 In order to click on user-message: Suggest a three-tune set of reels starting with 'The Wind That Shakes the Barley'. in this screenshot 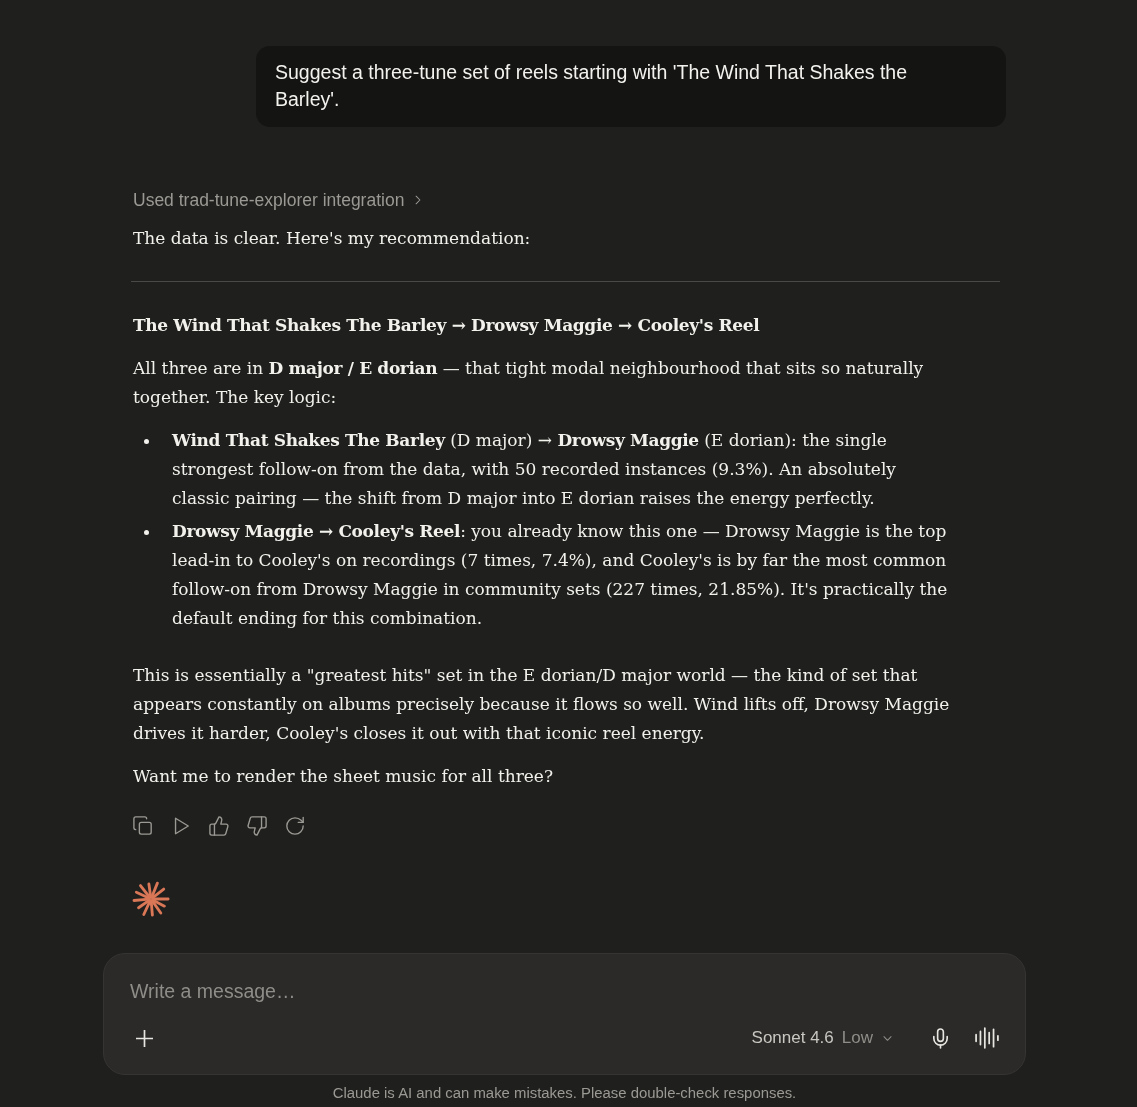, I will do `click(631, 86)`.